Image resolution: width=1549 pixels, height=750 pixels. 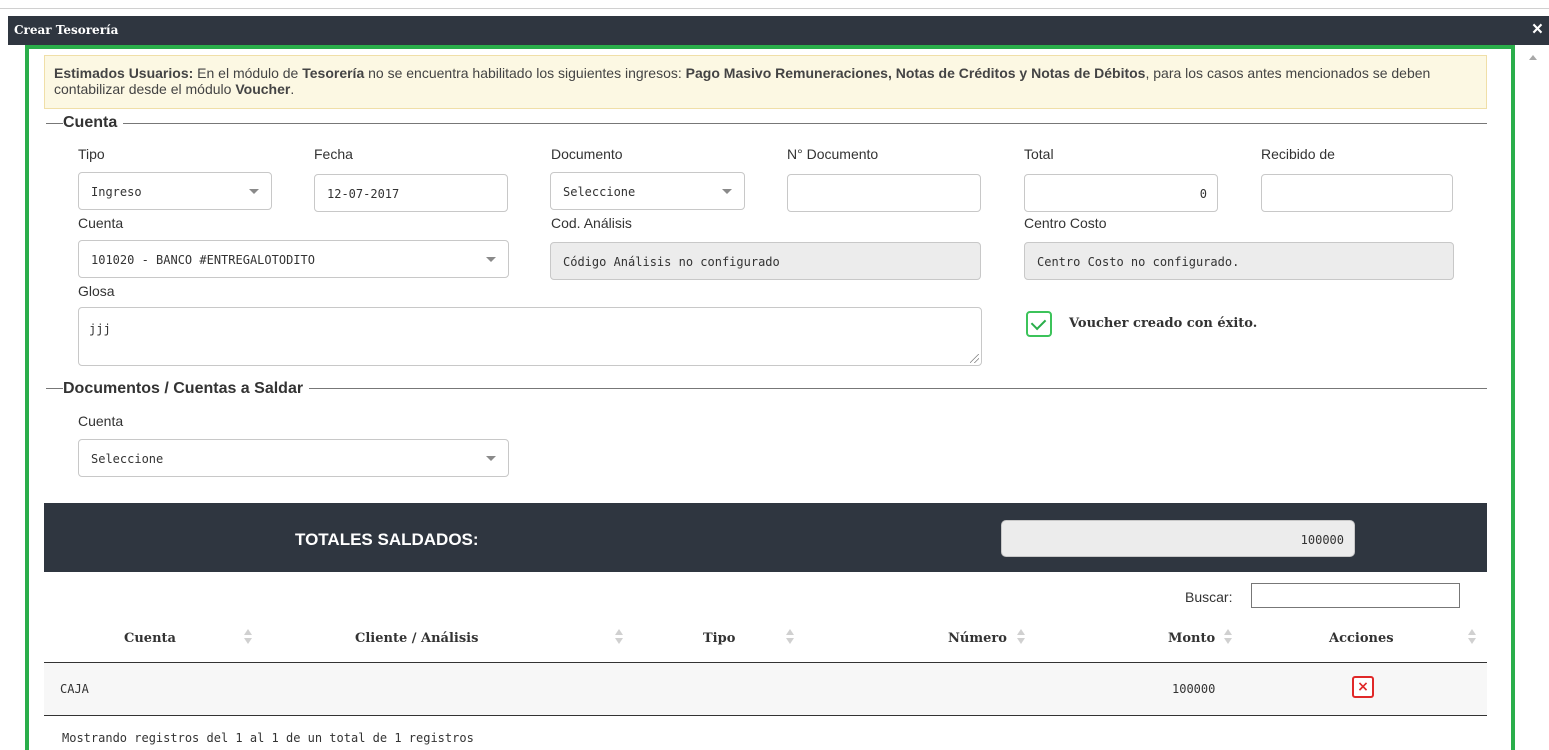 I want to click on recibido-de-input, so click(x=1357, y=193).